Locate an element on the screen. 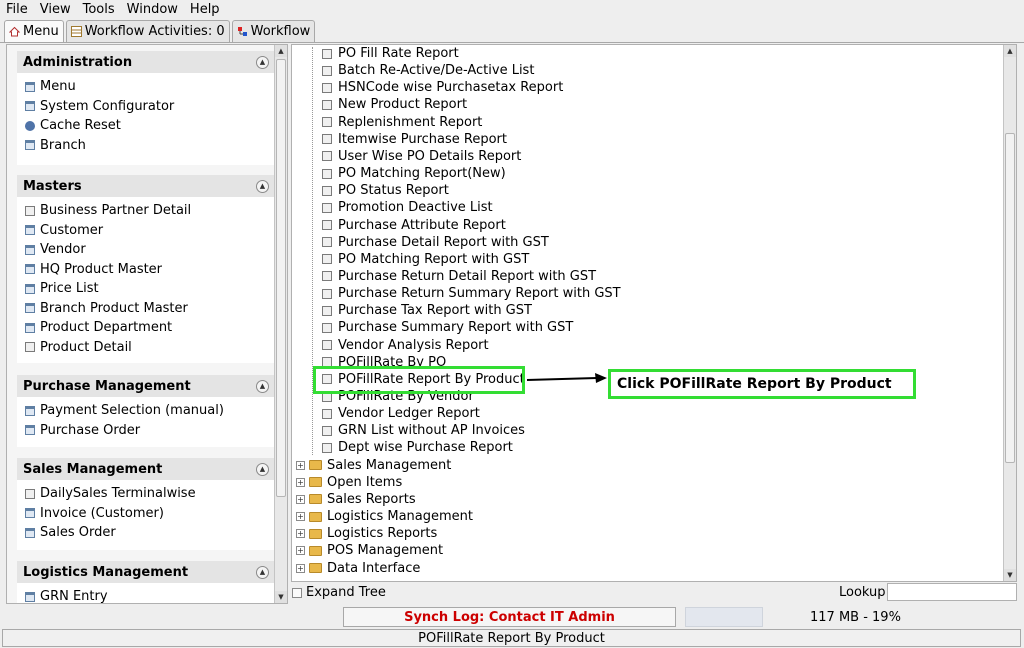 This screenshot has height=648, width=1024. menu-item-cache-reset: Cache Reset is located at coordinates (150, 126).